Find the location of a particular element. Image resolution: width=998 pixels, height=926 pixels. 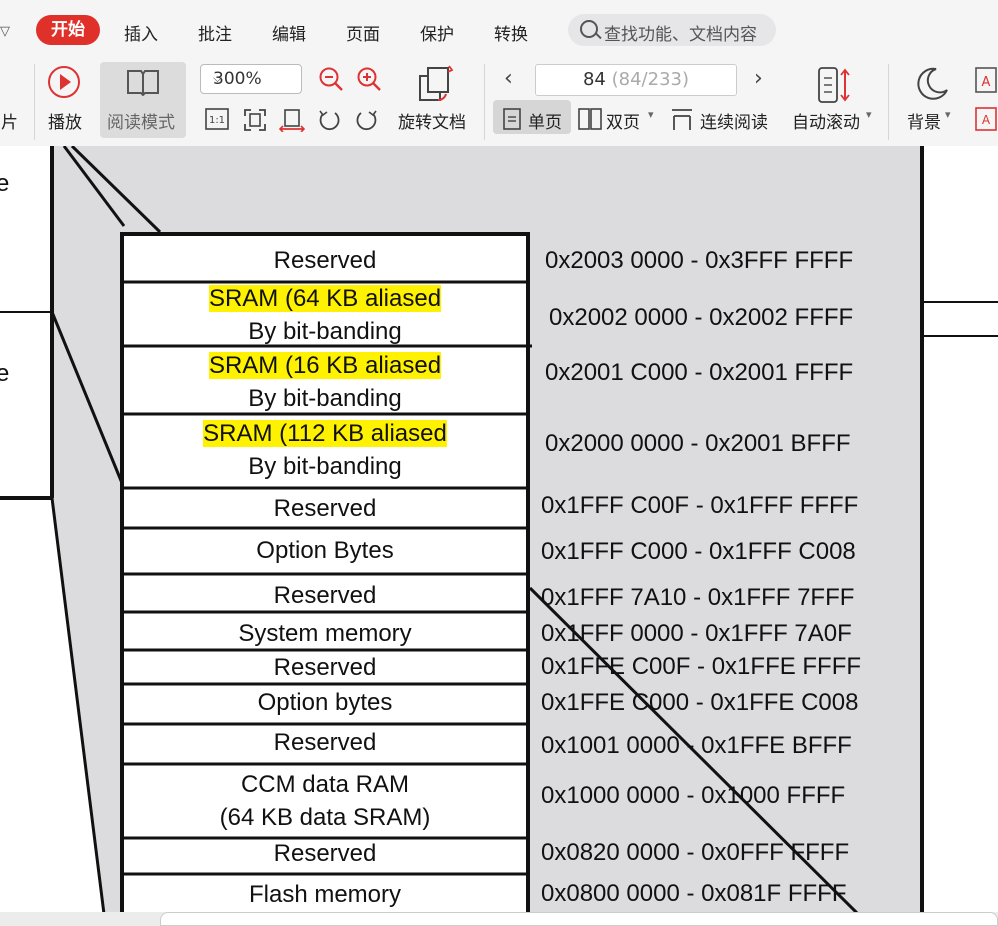

page-number-input: 84 (84/233) is located at coordinates (636, 80).